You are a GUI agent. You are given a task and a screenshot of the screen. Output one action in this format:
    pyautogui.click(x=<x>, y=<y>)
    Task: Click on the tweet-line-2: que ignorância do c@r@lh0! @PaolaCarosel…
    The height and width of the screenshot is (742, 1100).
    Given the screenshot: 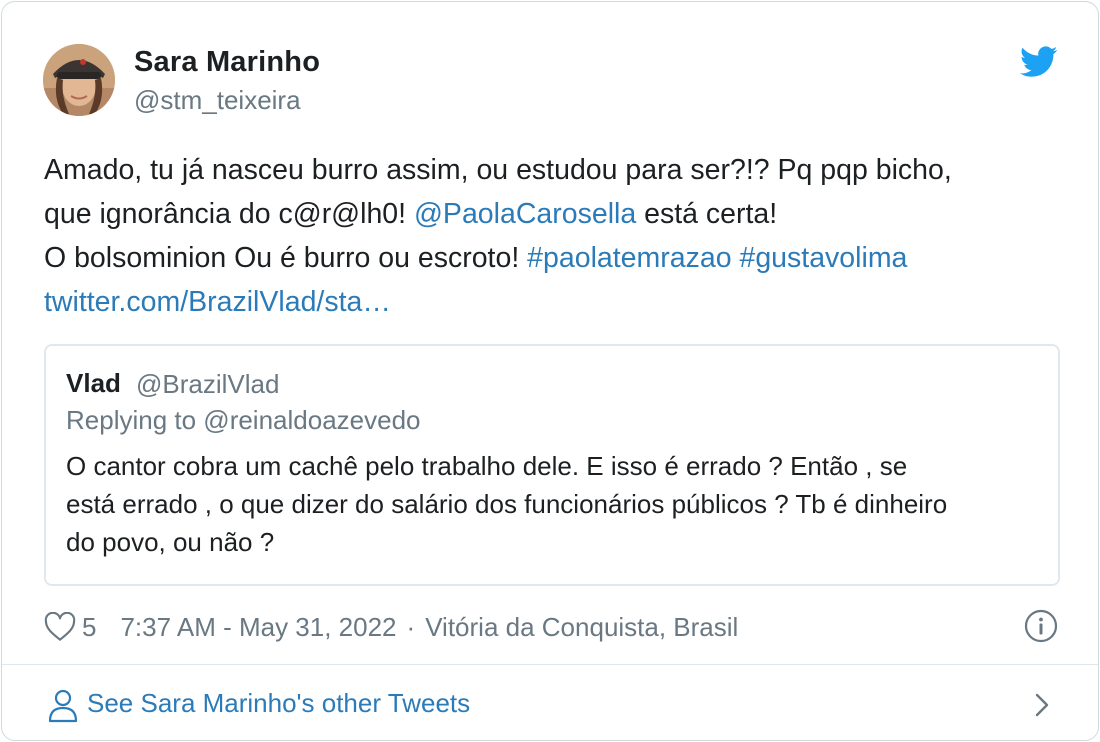 What is the action you would take?
    pyautogui.click(x=539, y=214)
    